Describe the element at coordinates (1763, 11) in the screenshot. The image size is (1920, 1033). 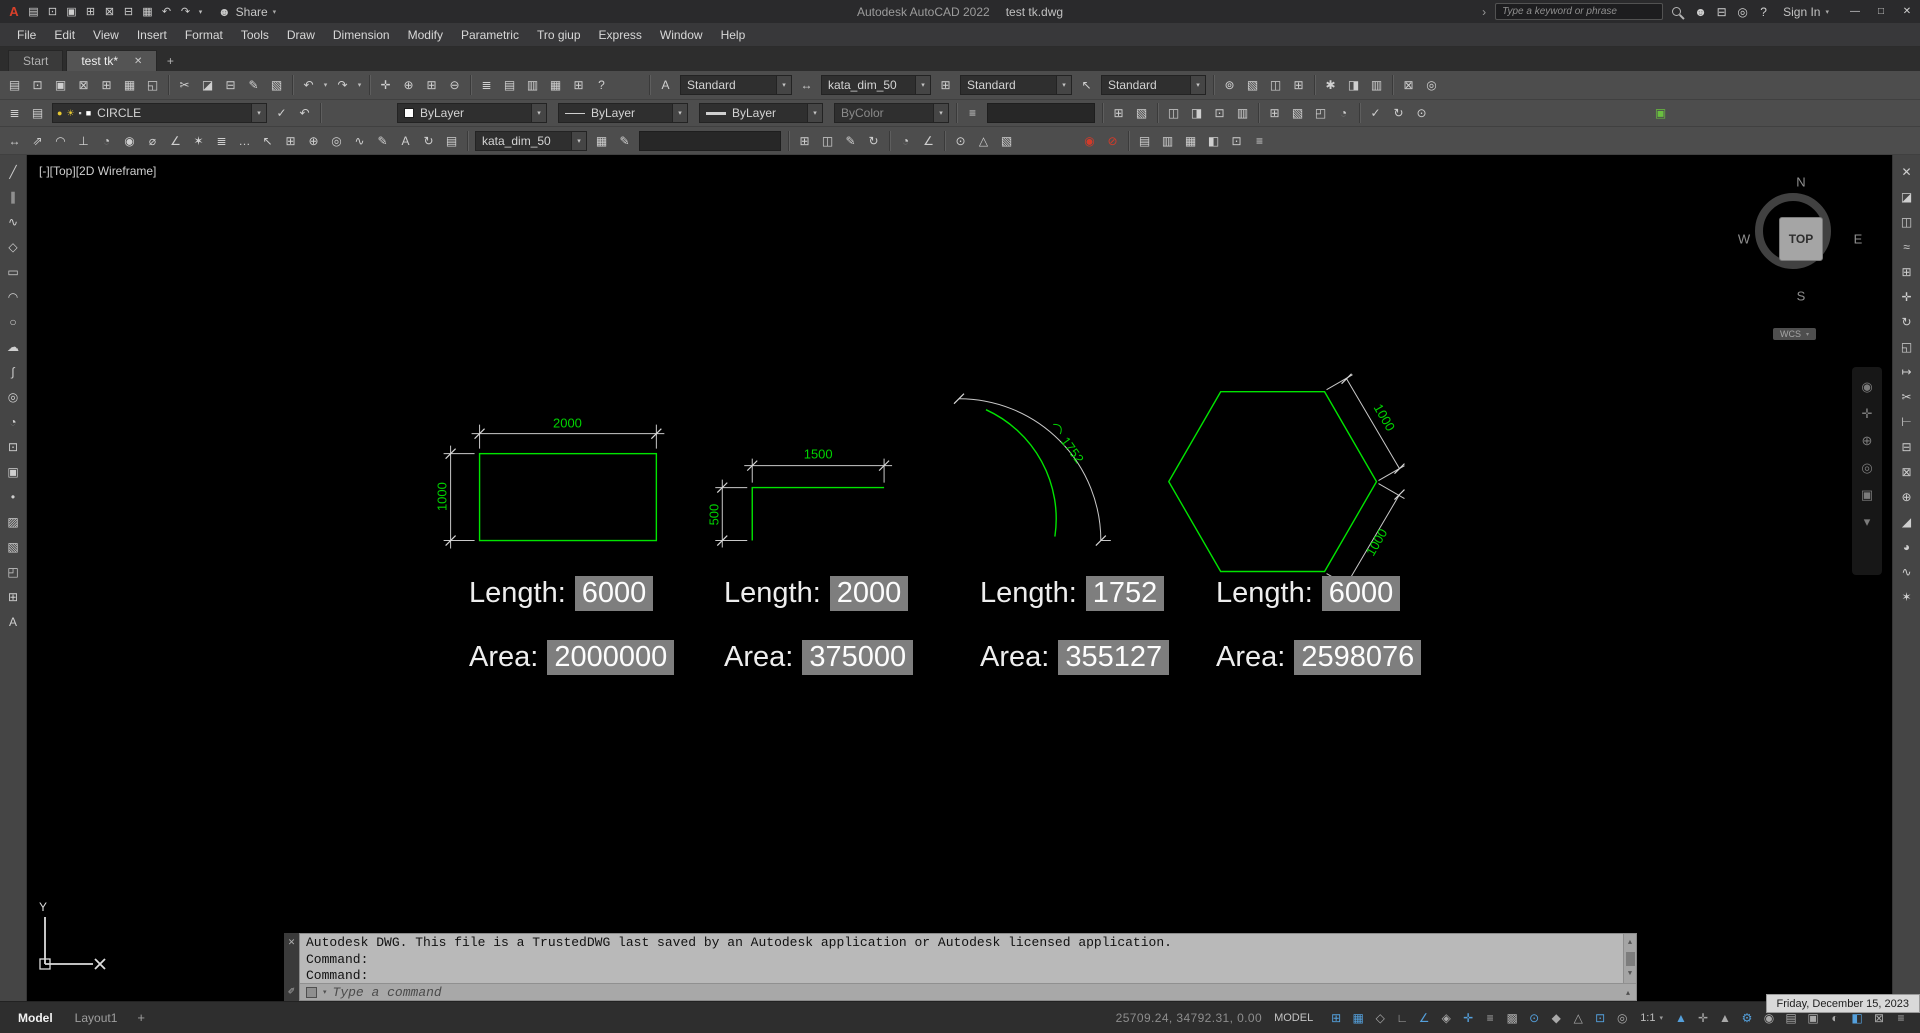
I see `help-icon: ?` at that location.